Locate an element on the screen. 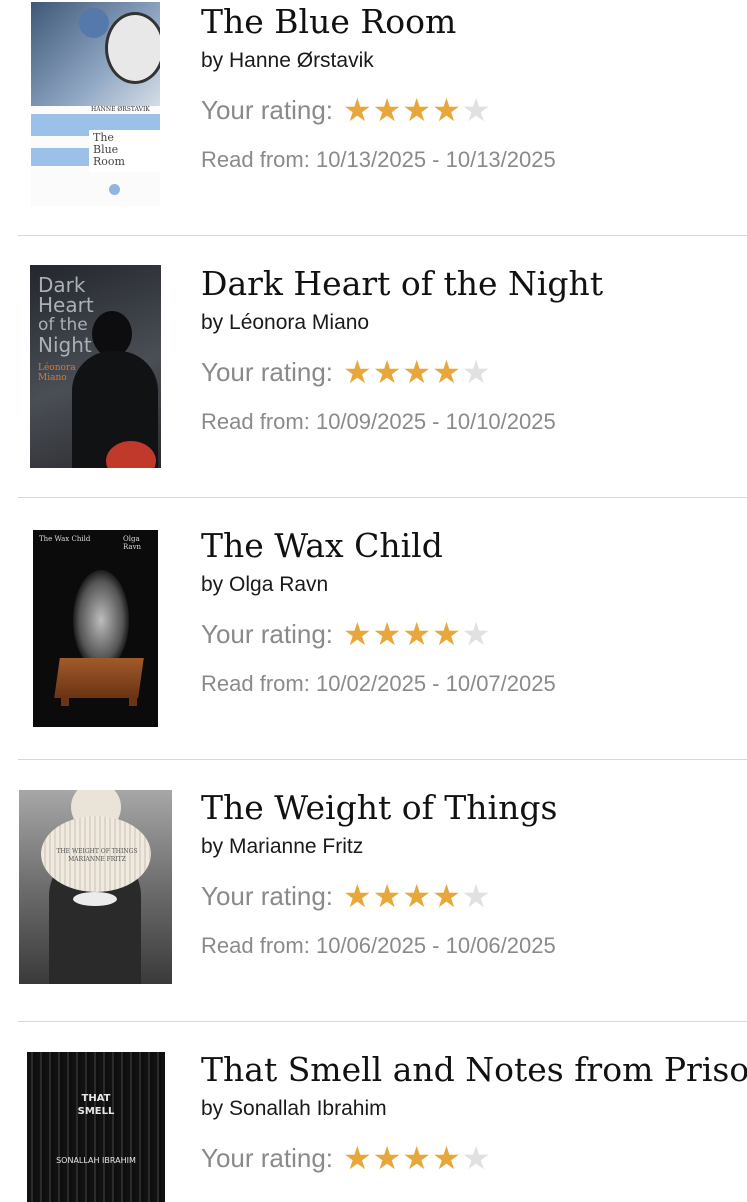 The height and width of the screenshot is (1202, 747). cover-title: THAT SMELL is located at coordinates (96, 1105).